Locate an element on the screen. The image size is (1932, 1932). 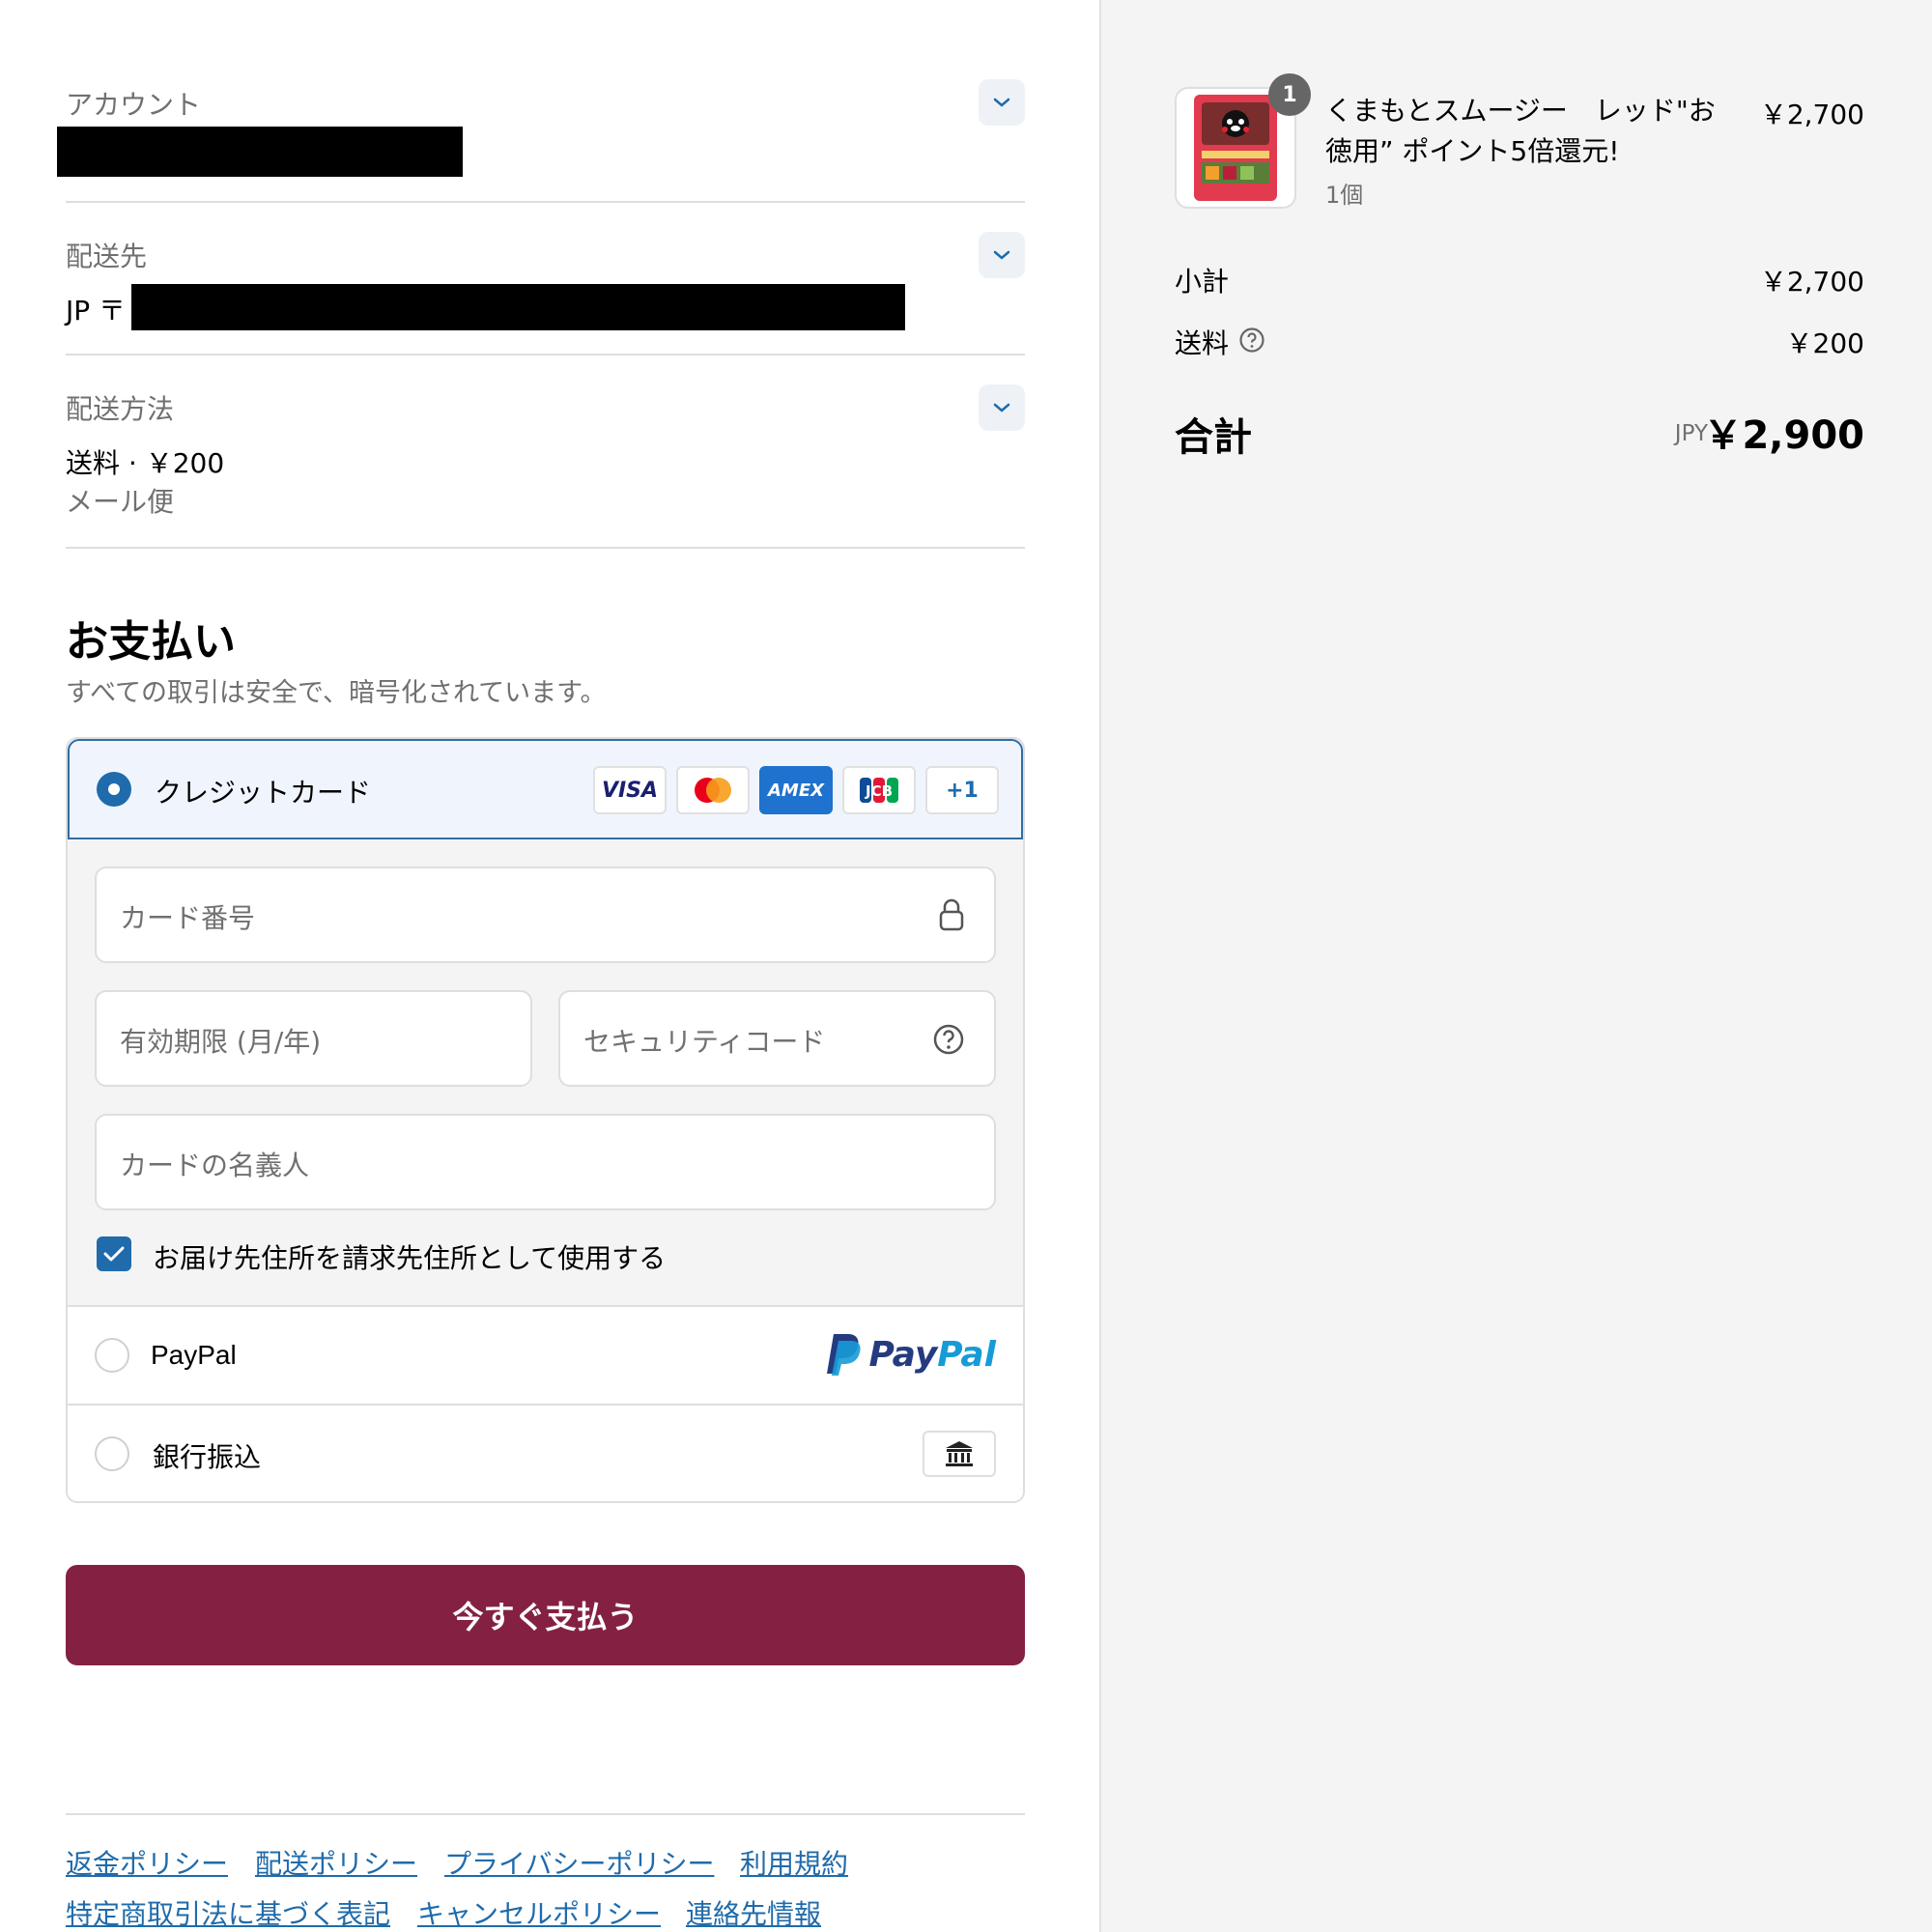
security-code-placeholder: セキュリティコード is located at coordinates (704, 1042).